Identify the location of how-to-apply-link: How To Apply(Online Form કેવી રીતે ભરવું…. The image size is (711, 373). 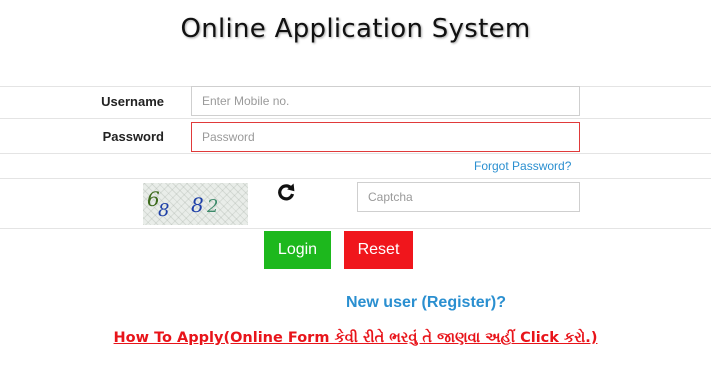
(355, 338).